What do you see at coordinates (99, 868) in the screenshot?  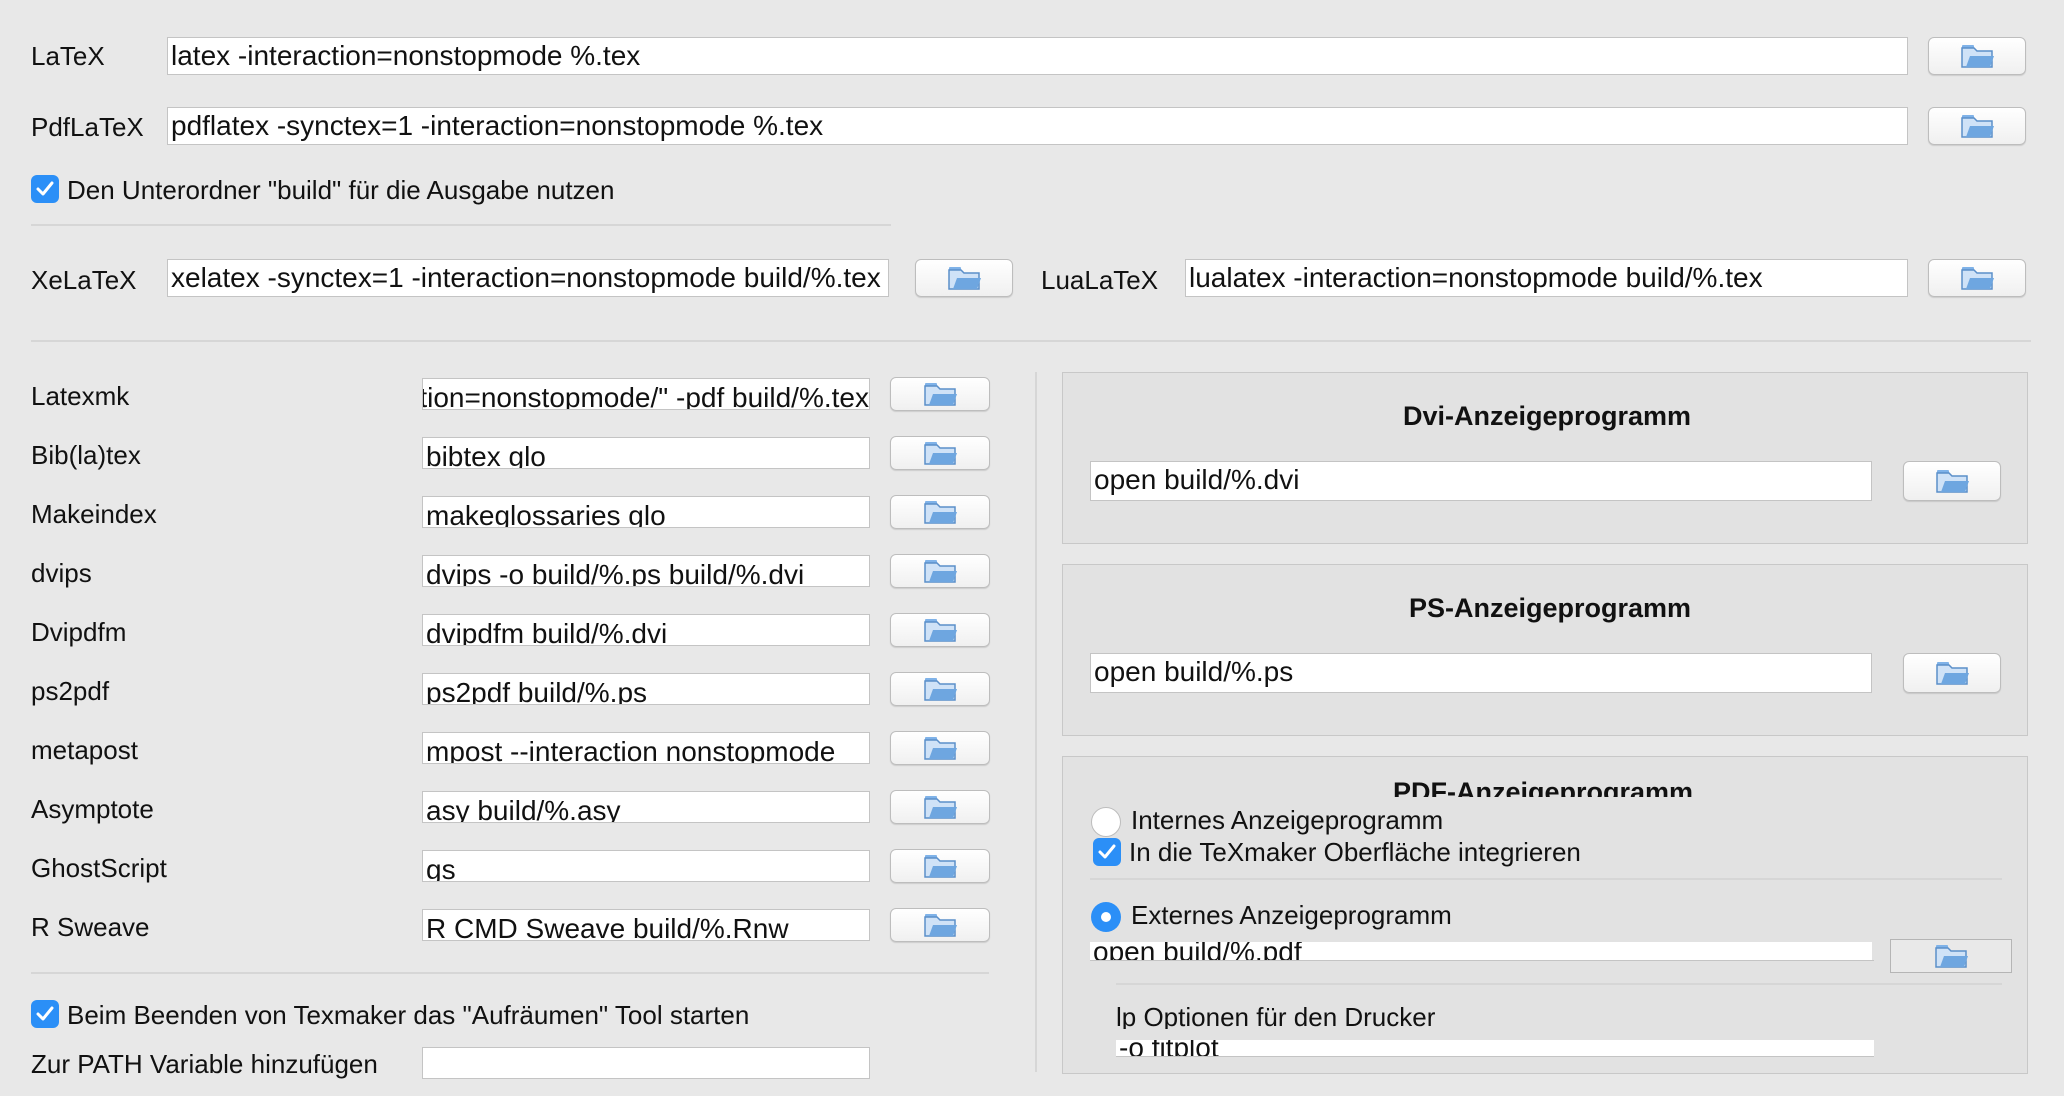 I see `tool-label: GhostScript` at bounding box center [99, 868].